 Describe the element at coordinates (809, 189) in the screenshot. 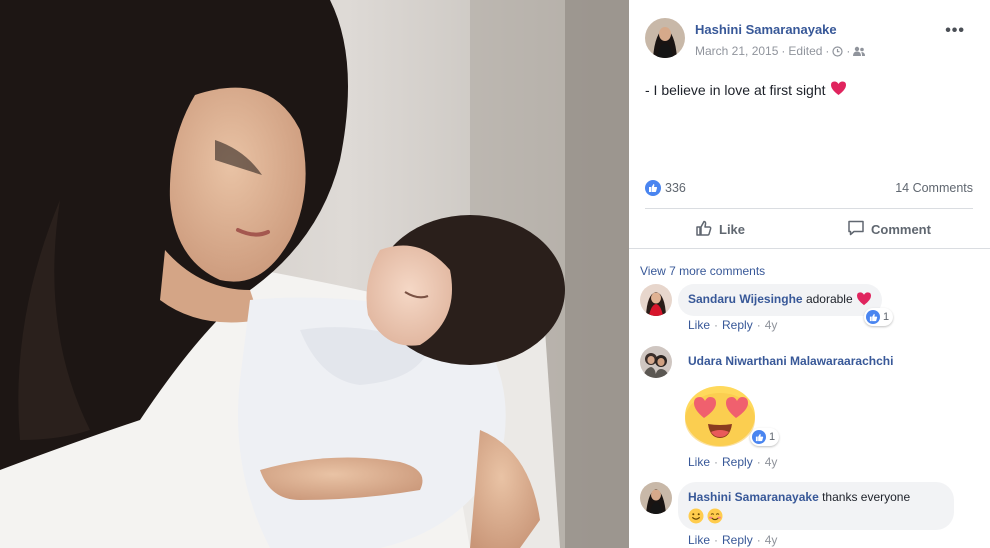

I see `reactions-summary: 336 14 Comments` at that location.